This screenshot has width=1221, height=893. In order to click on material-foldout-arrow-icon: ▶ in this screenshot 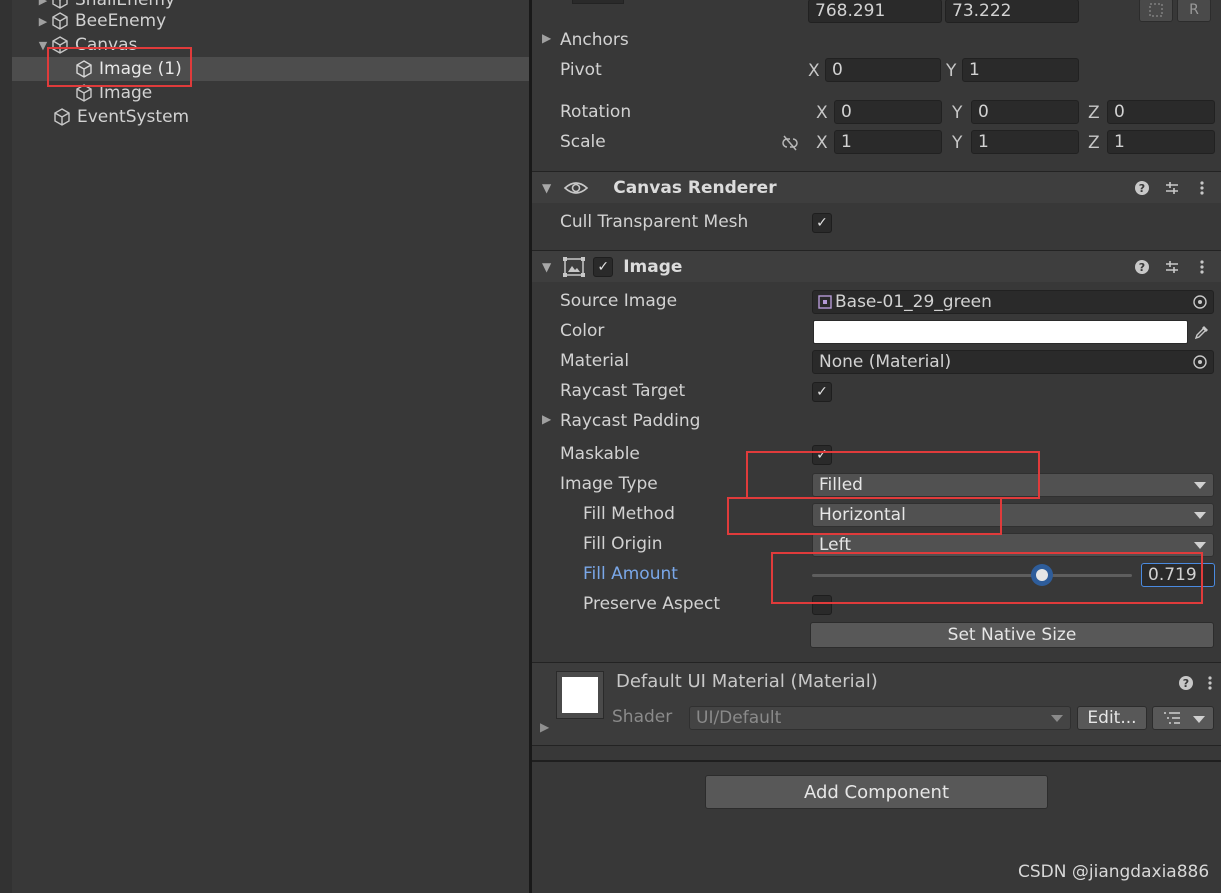, I will do `click(544, 727)`.